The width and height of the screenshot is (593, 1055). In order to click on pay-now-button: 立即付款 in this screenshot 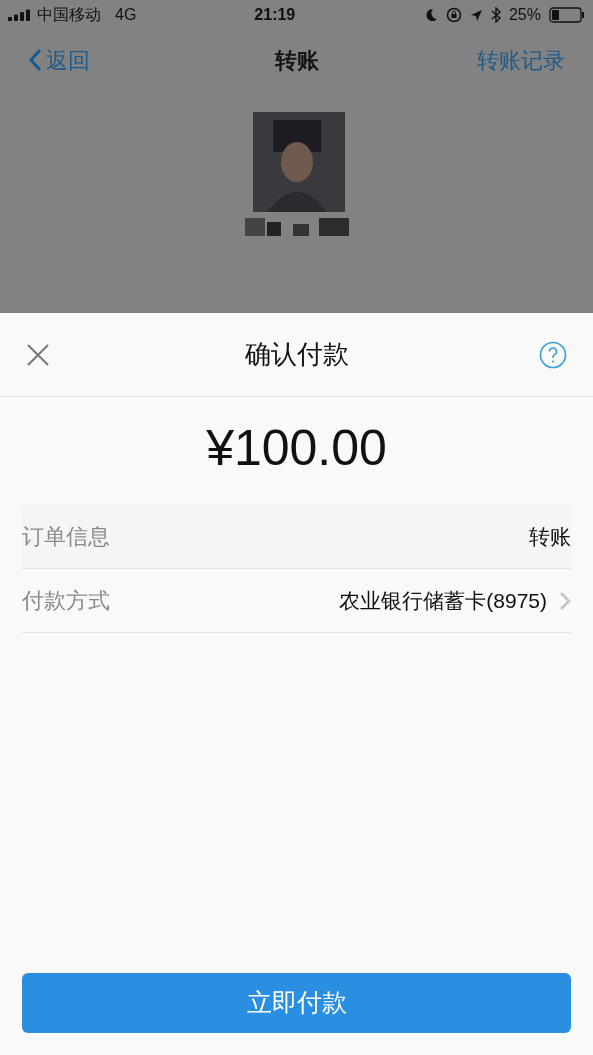, I will do `click(296, 1003)`.